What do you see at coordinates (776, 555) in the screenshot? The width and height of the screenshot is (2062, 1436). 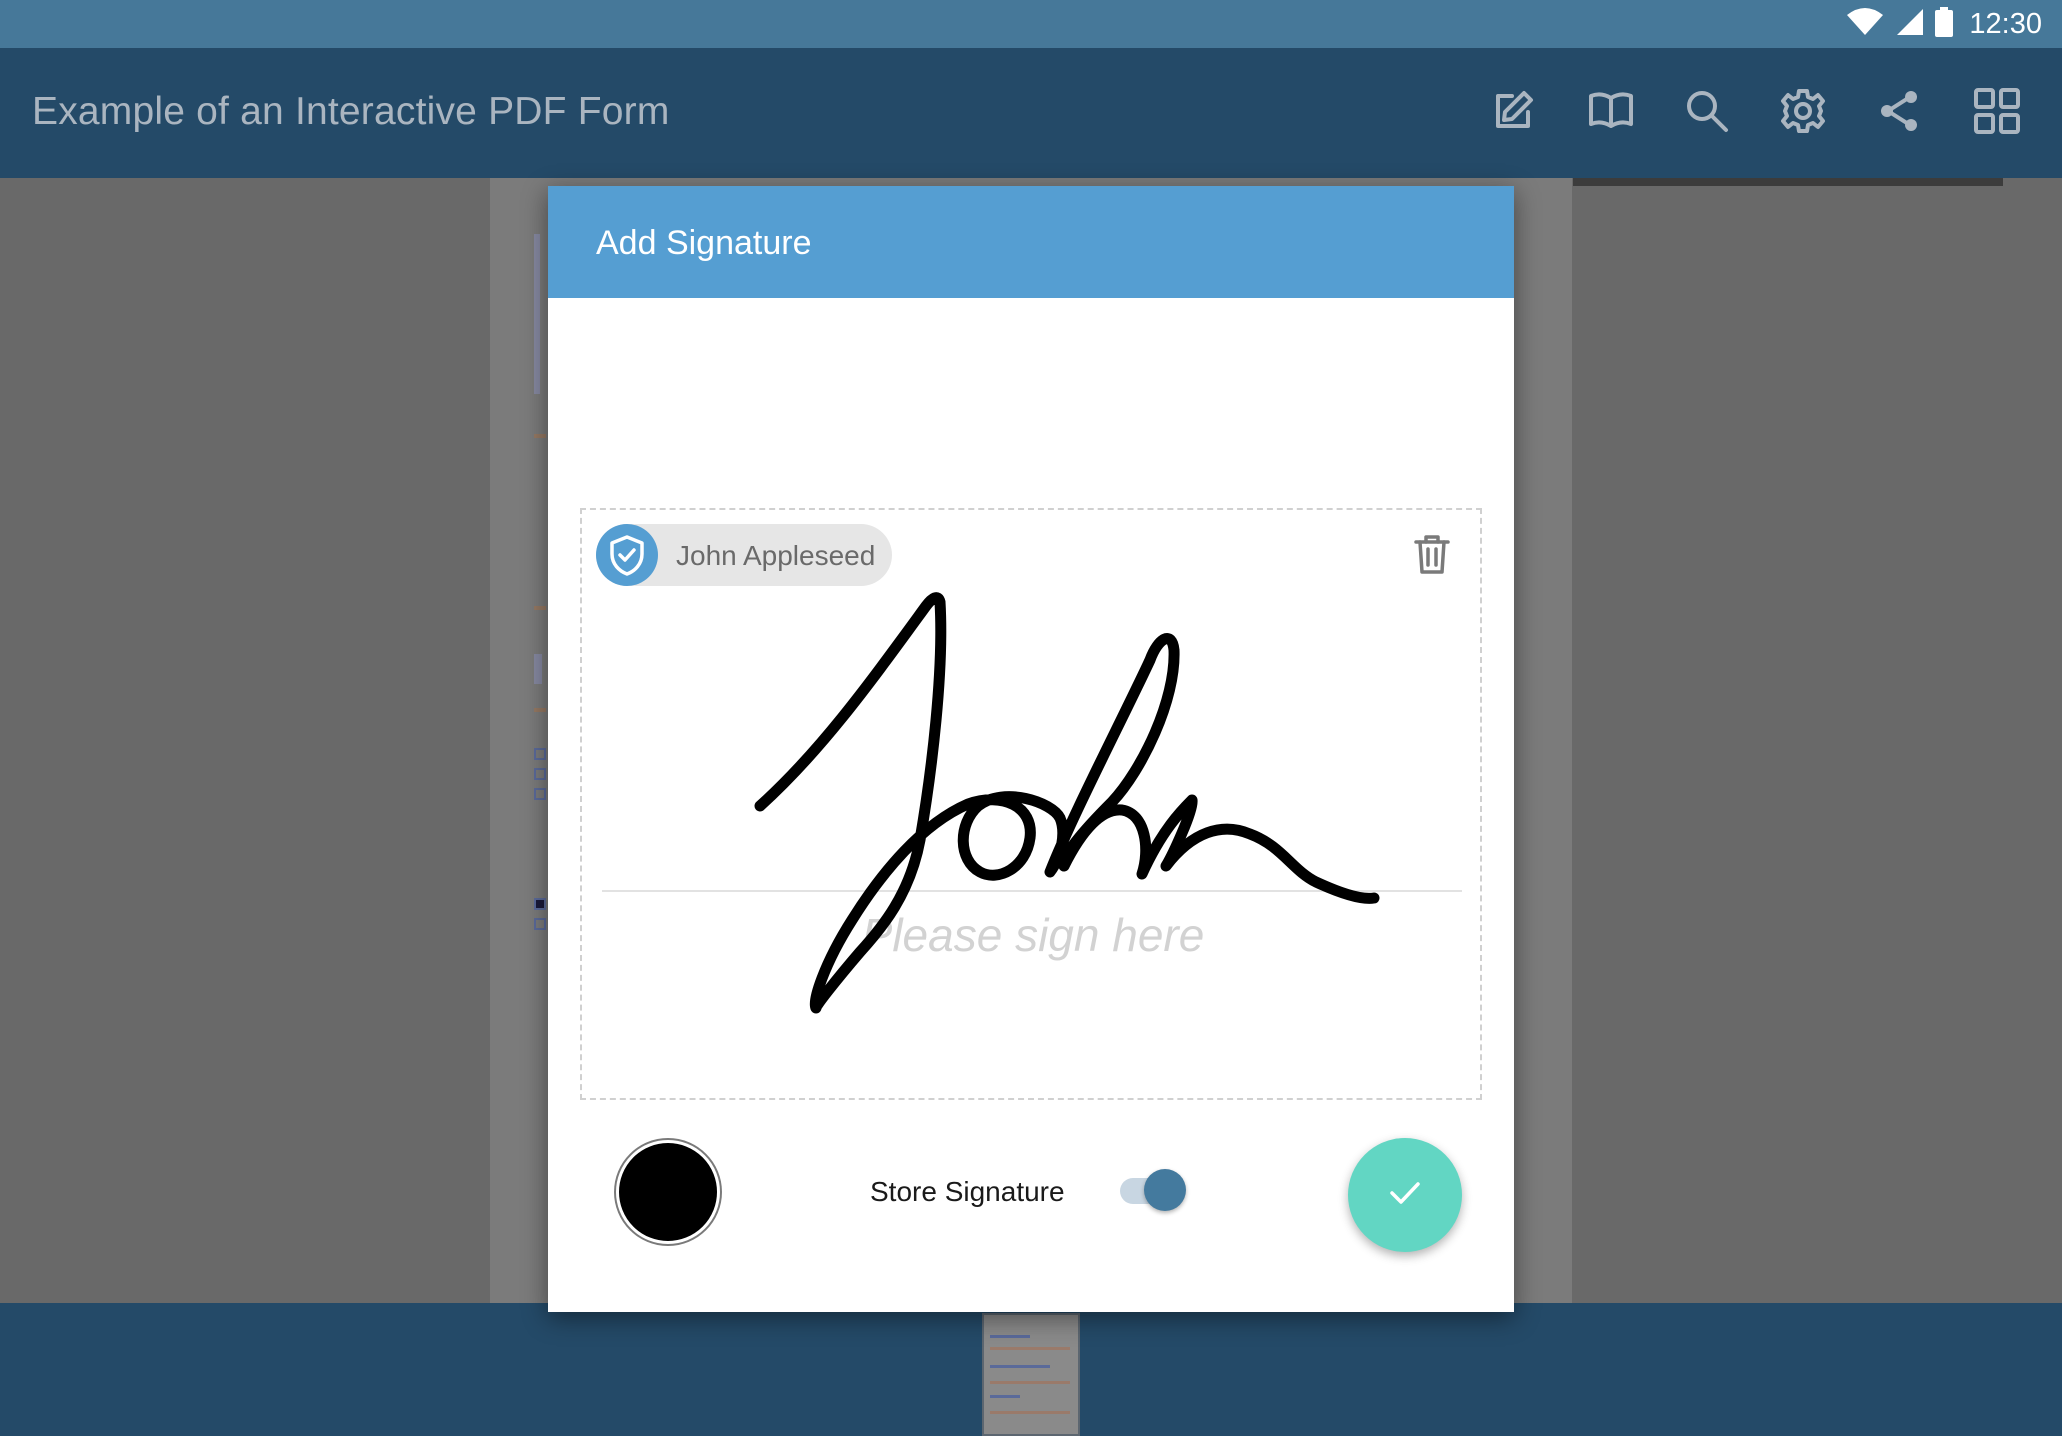 I see `signer-name: John Appleseed` at bounding box center [776, 555].